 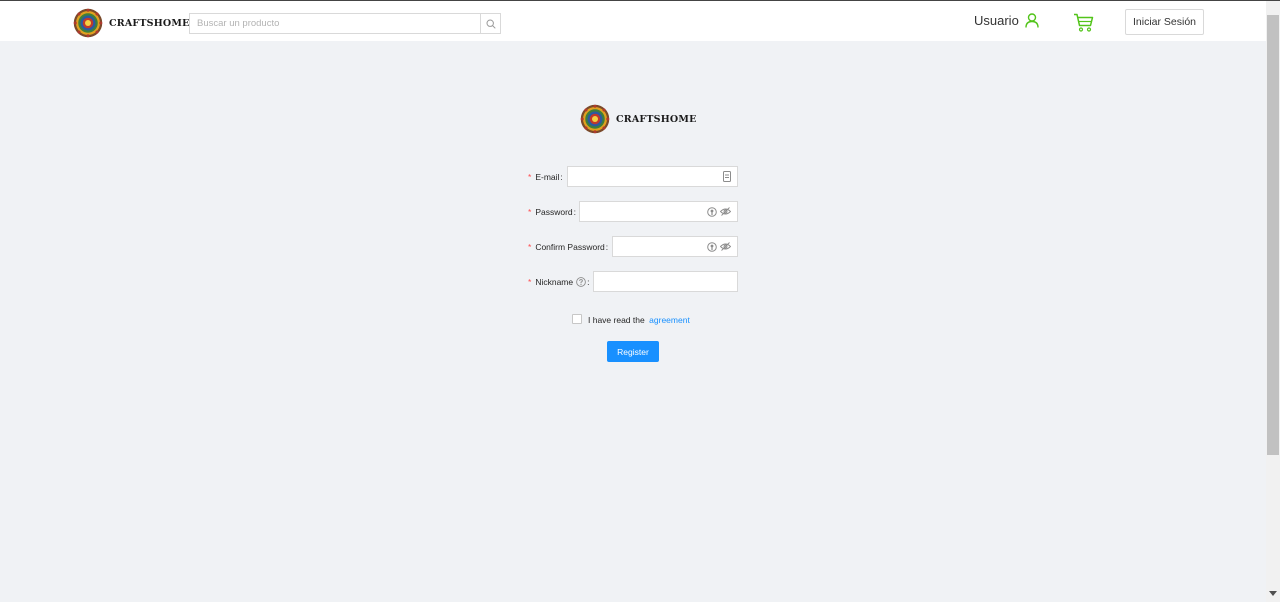 I want to click on agreement-text: I have read the, so click(x=616, y=320).